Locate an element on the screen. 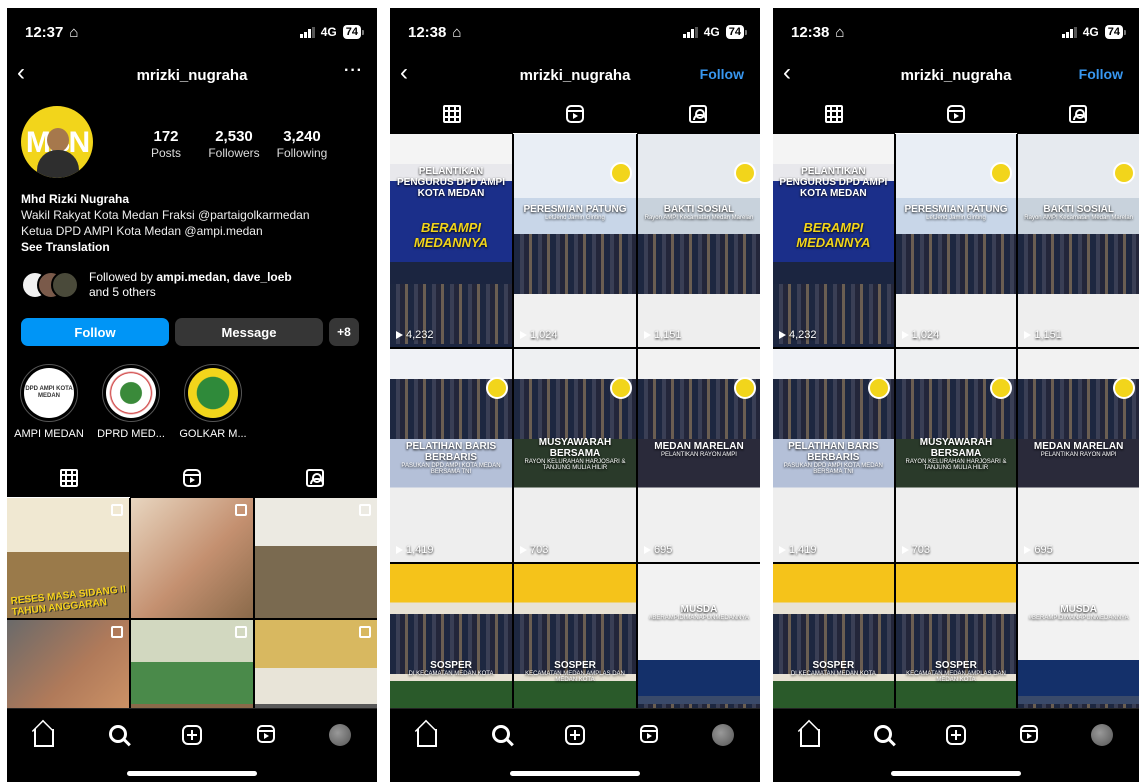  home-icon is located at coordinates (44, 738).